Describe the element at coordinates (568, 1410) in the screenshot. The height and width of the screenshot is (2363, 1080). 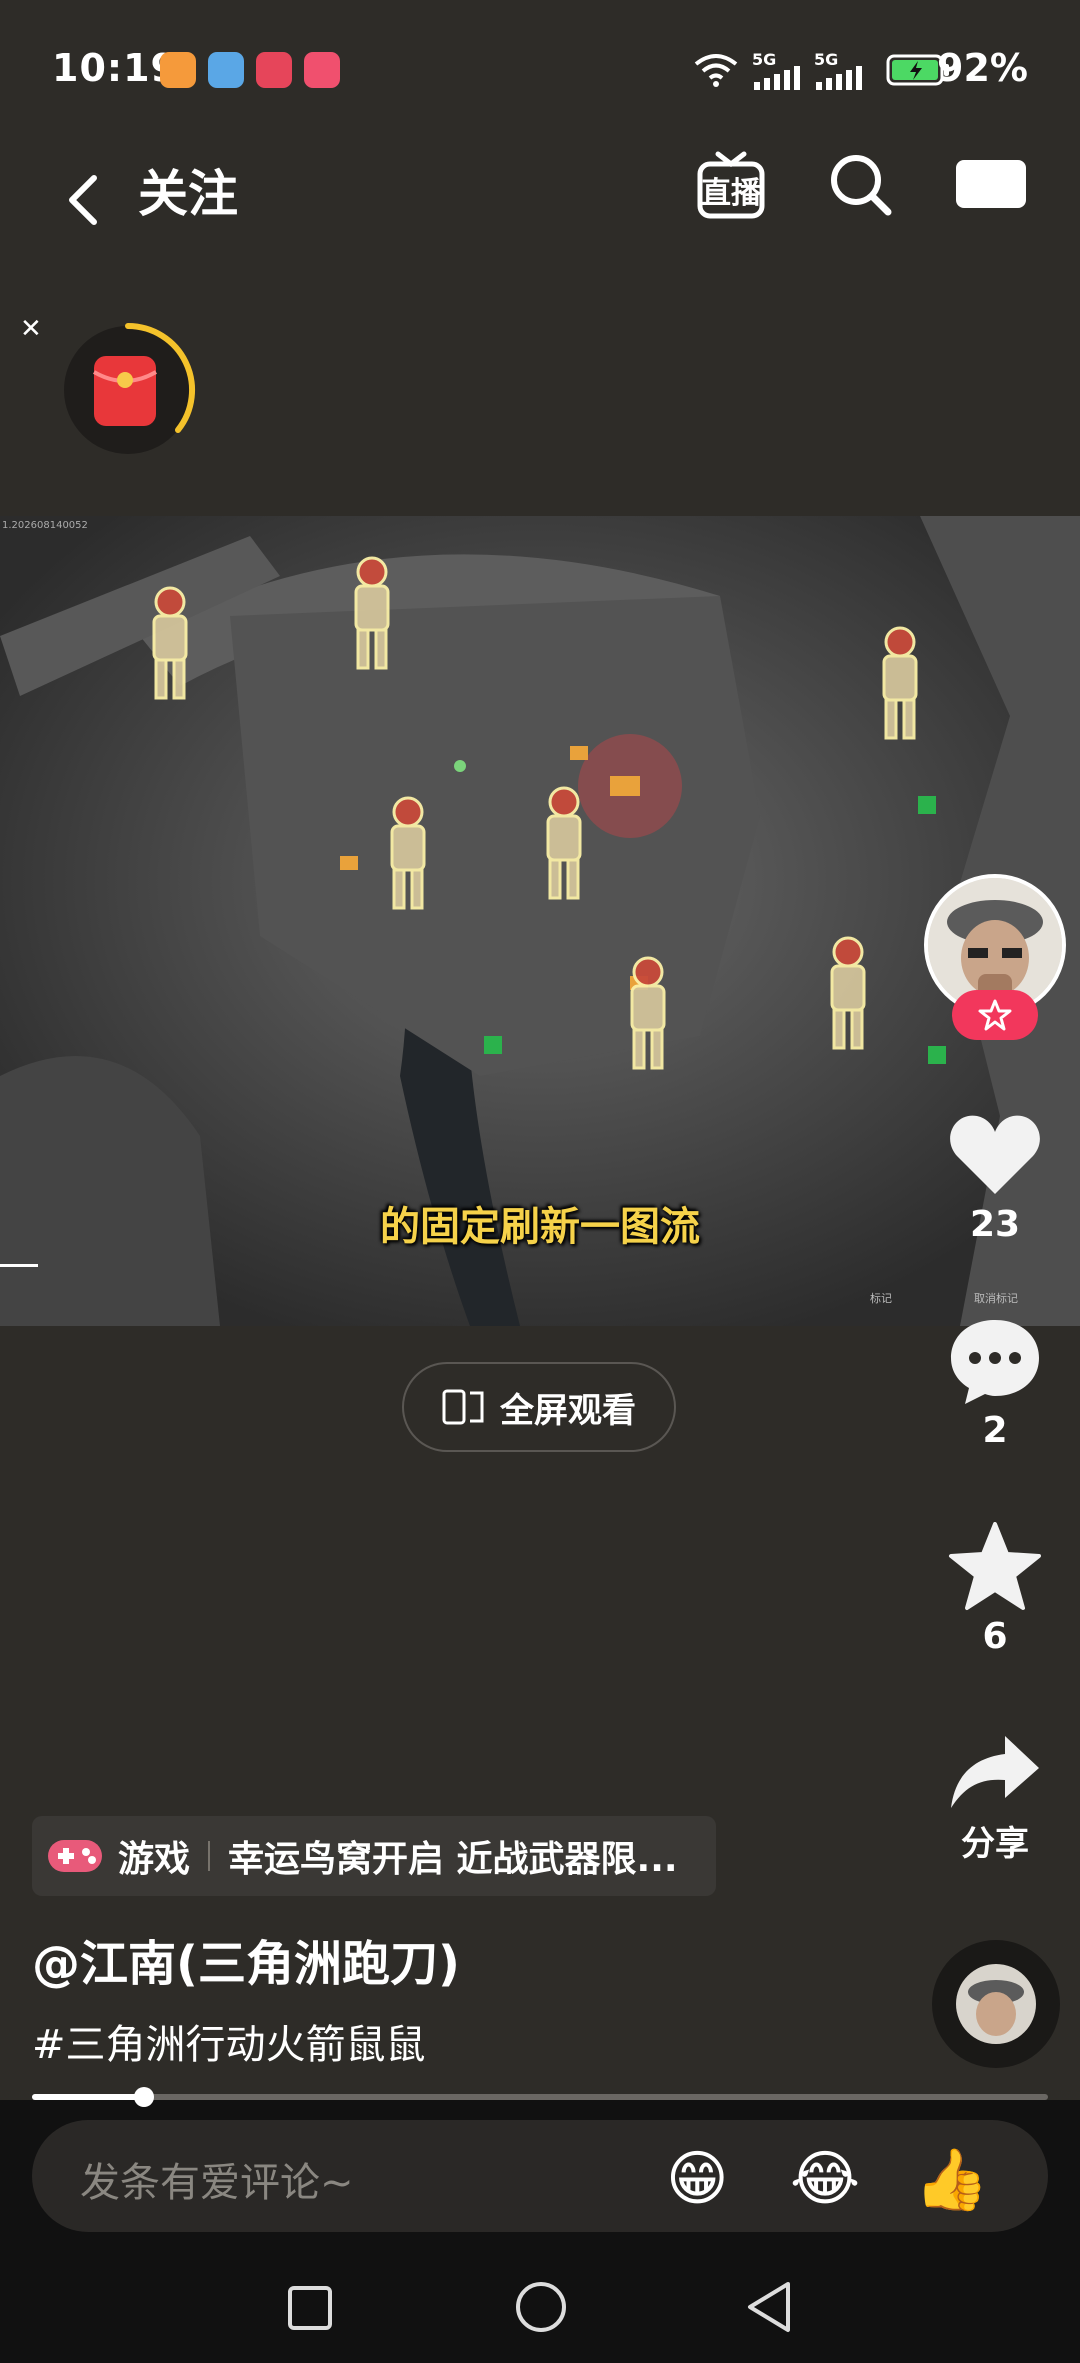
I see `fullscreen-label: 全屏观看` at that location.